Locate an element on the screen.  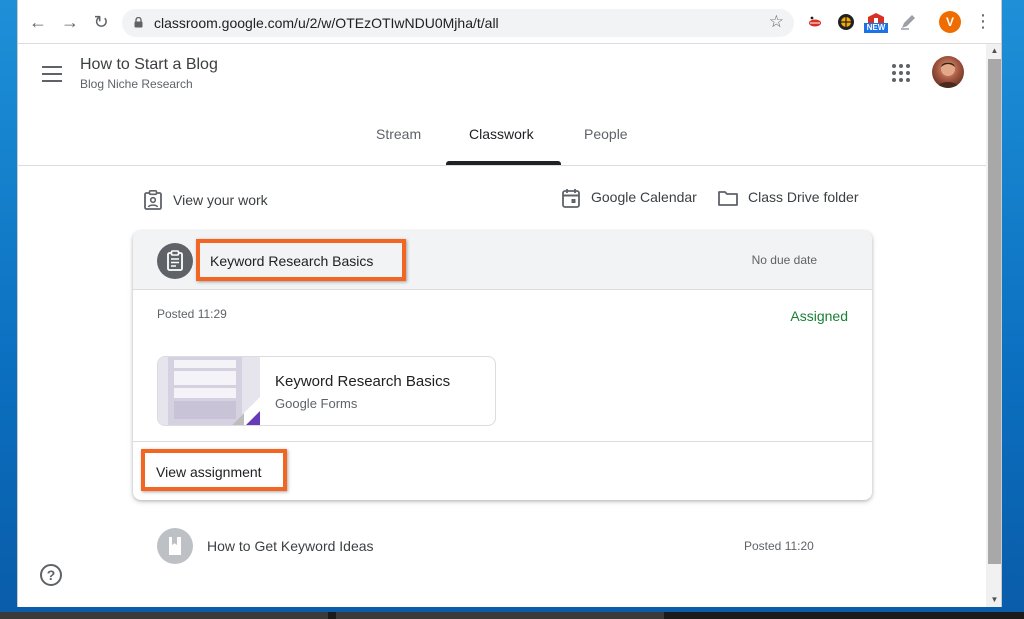
help-icon: ? is located at coordinates (51, 575).